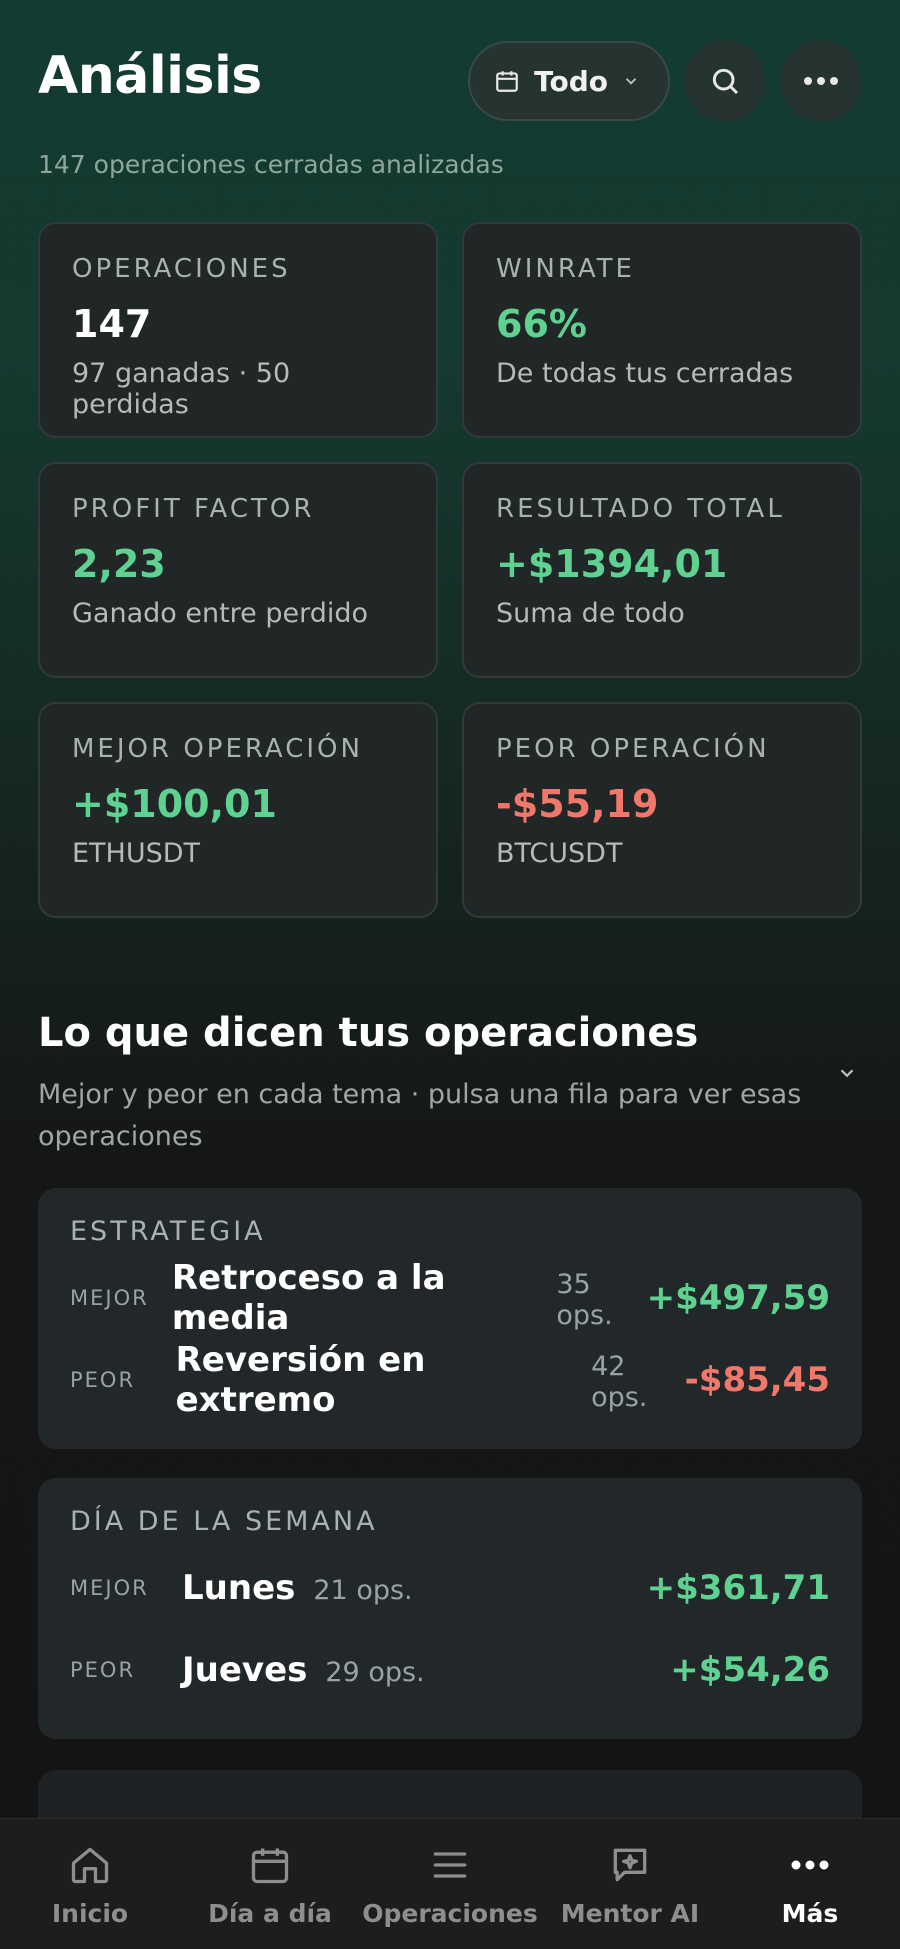 Image resolution: width=900 pixels, height=1949 pixels. I want to click on stat-card-resultado-total: RESULTADO TOTAL +$1394,01 Suma de todo, so click(662, 570).